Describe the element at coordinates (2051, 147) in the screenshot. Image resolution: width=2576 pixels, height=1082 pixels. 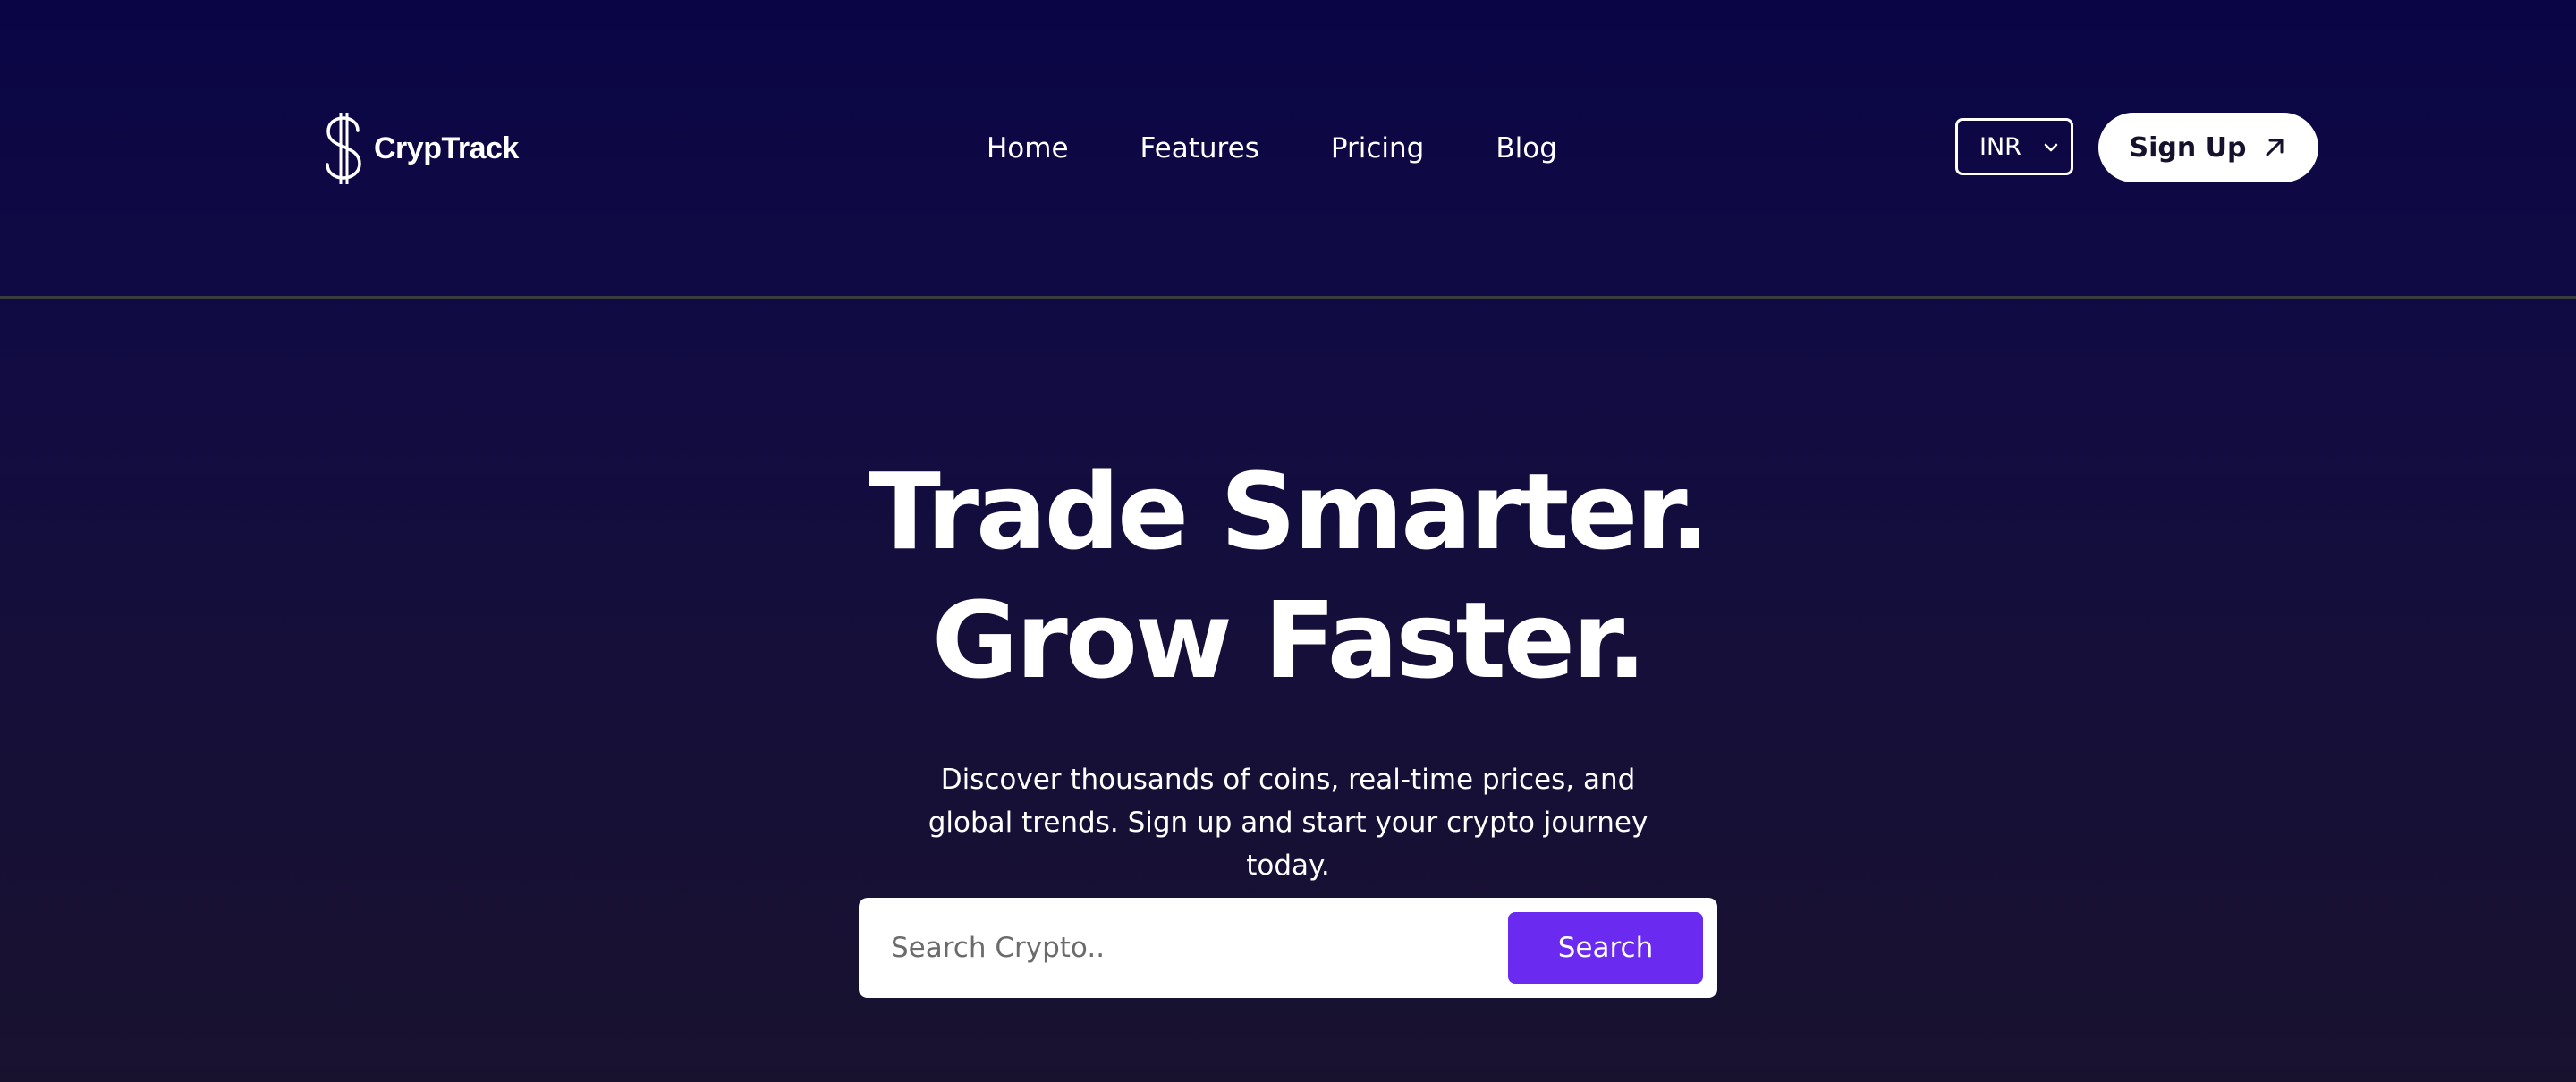
I see `chevron-down-icon` at that location.